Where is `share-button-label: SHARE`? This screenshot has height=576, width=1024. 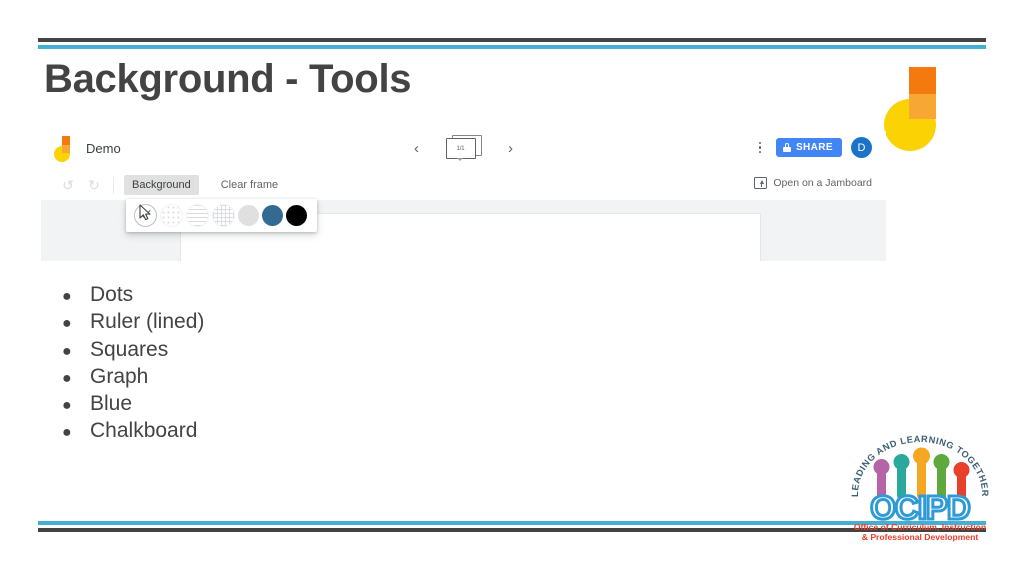
share-button-label: SHARE is located at coordinates (814, 147).